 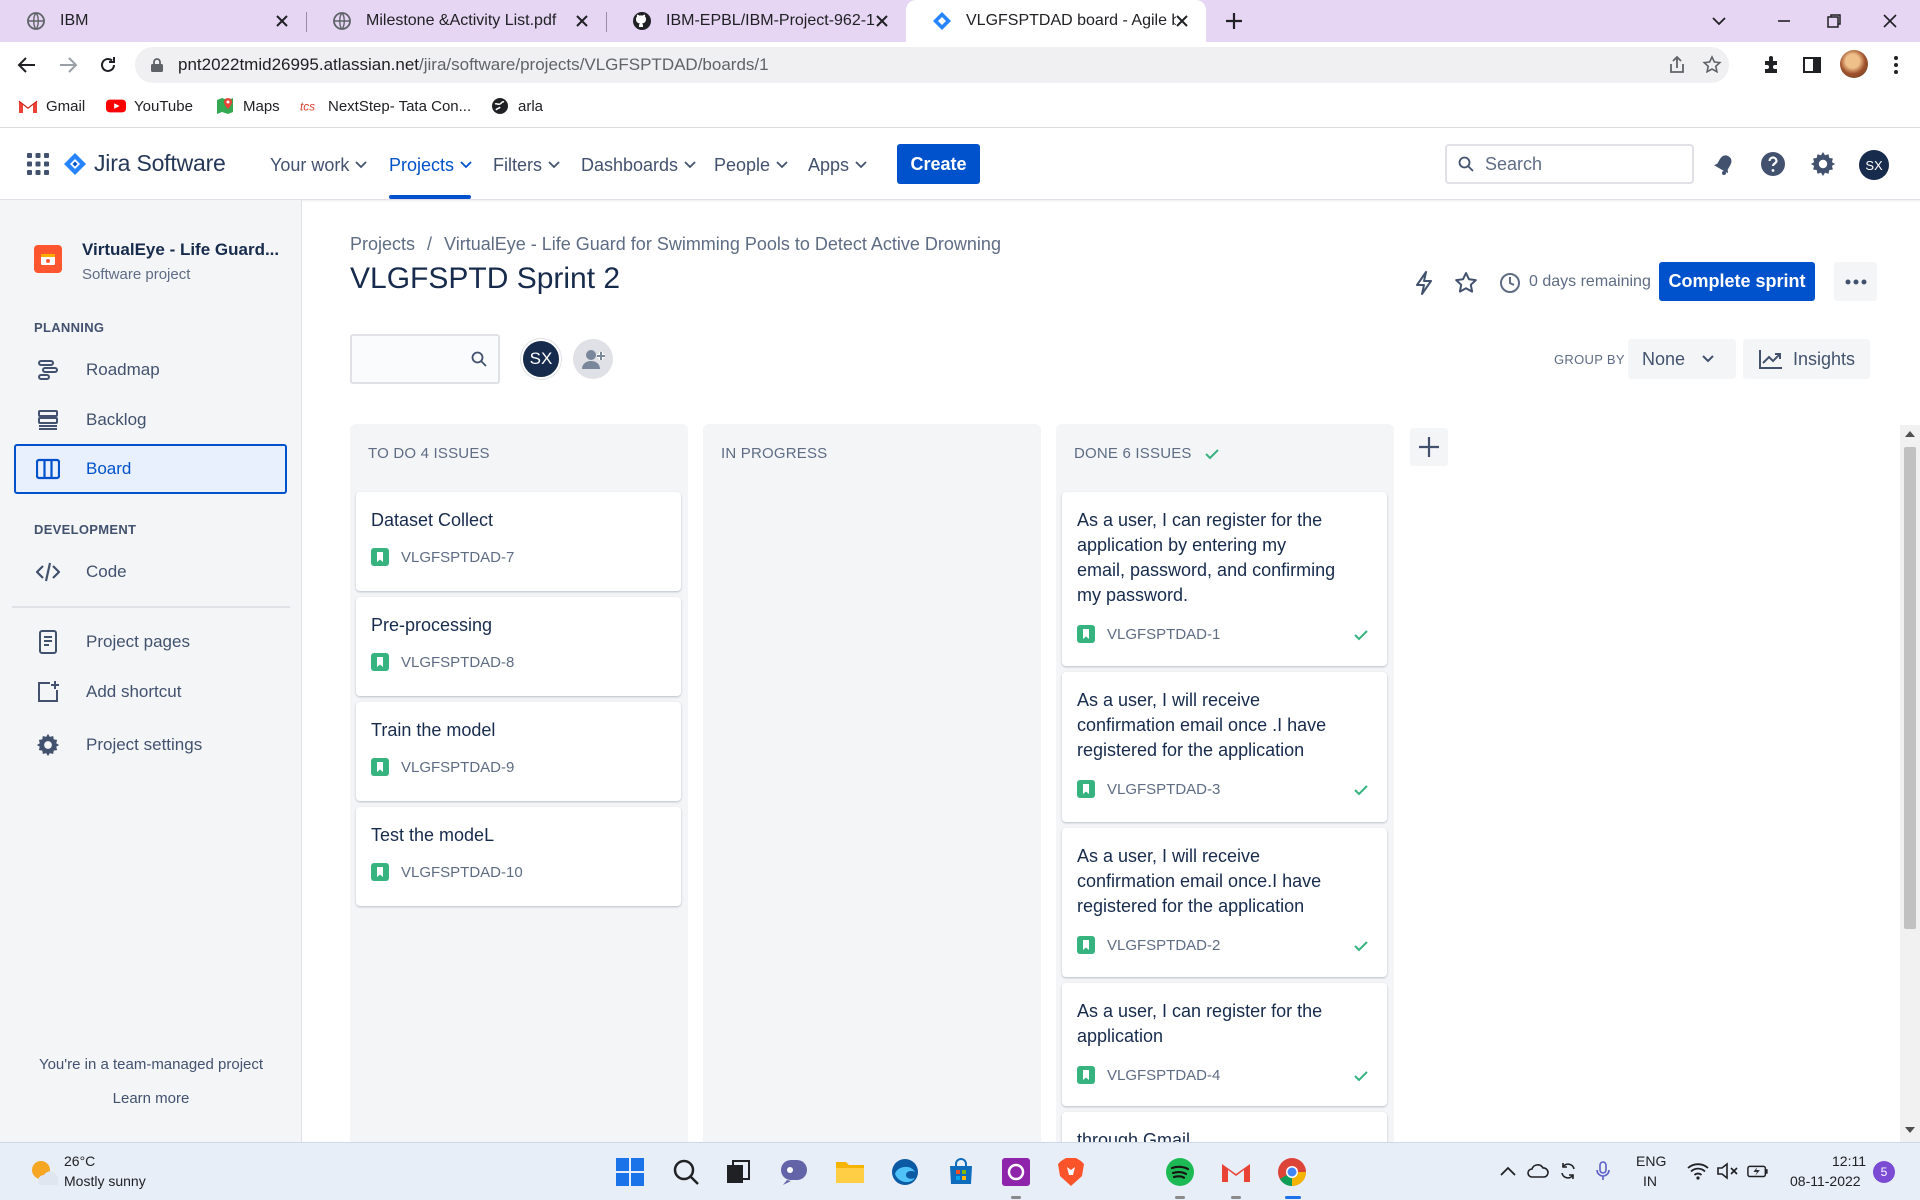 What do you see at coordinates (1424, 283) in the screenshot?
I see `lightning-automation-icon` at bounding box center [1424, 283].